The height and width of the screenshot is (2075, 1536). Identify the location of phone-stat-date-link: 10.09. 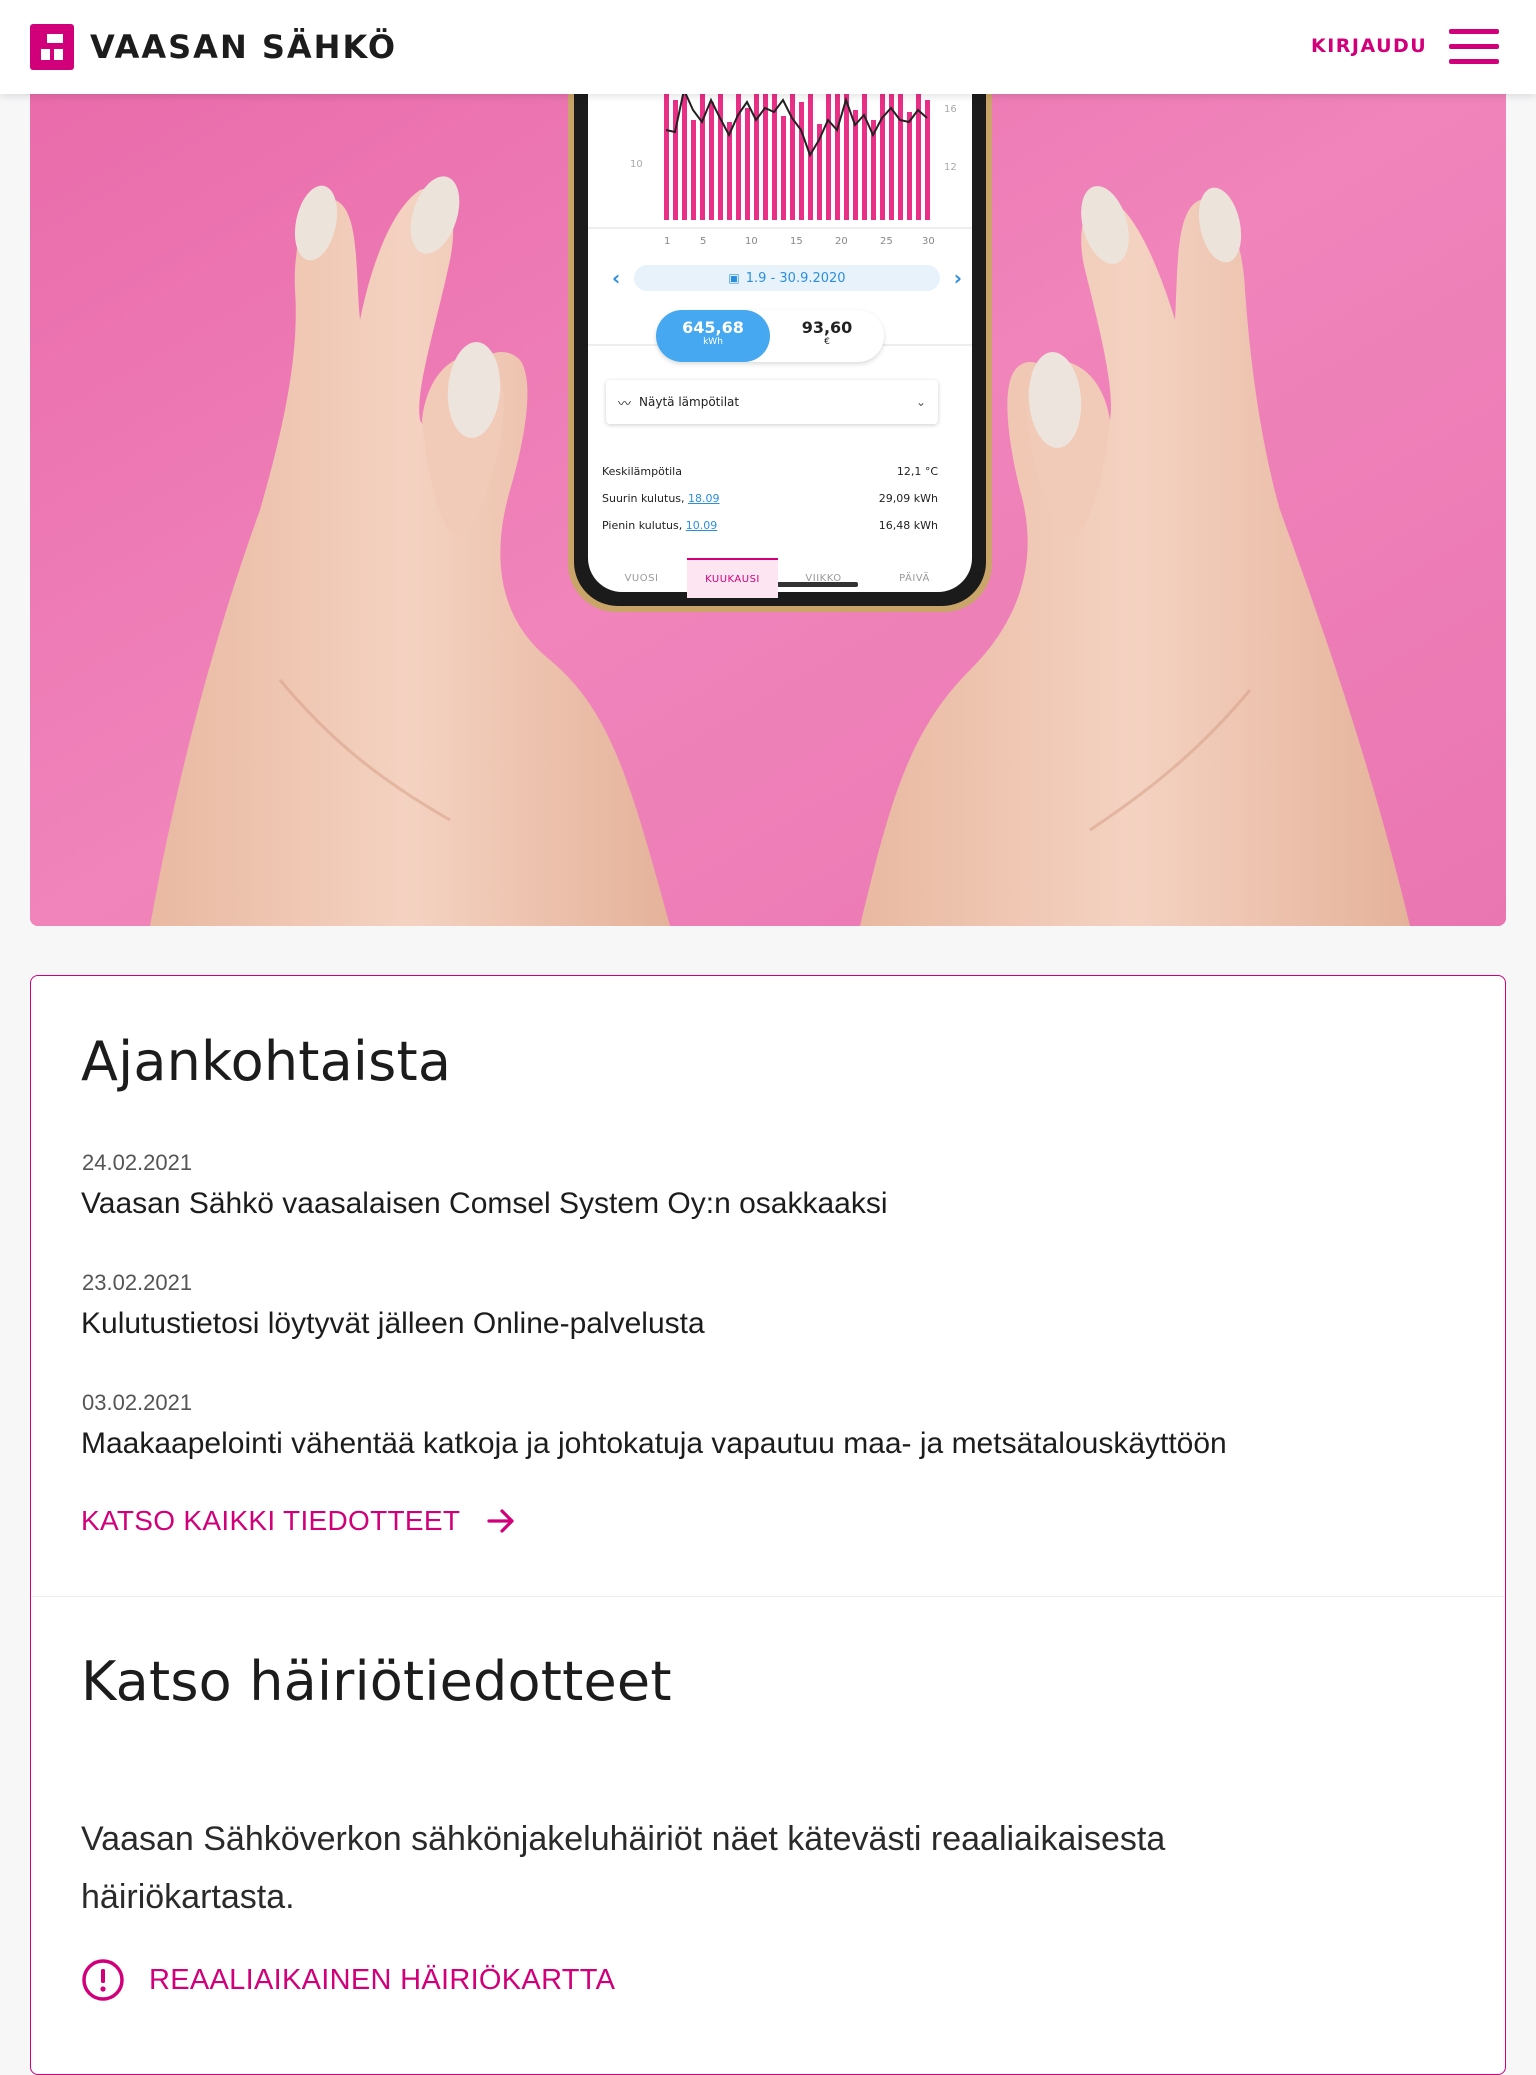
(701, 525).